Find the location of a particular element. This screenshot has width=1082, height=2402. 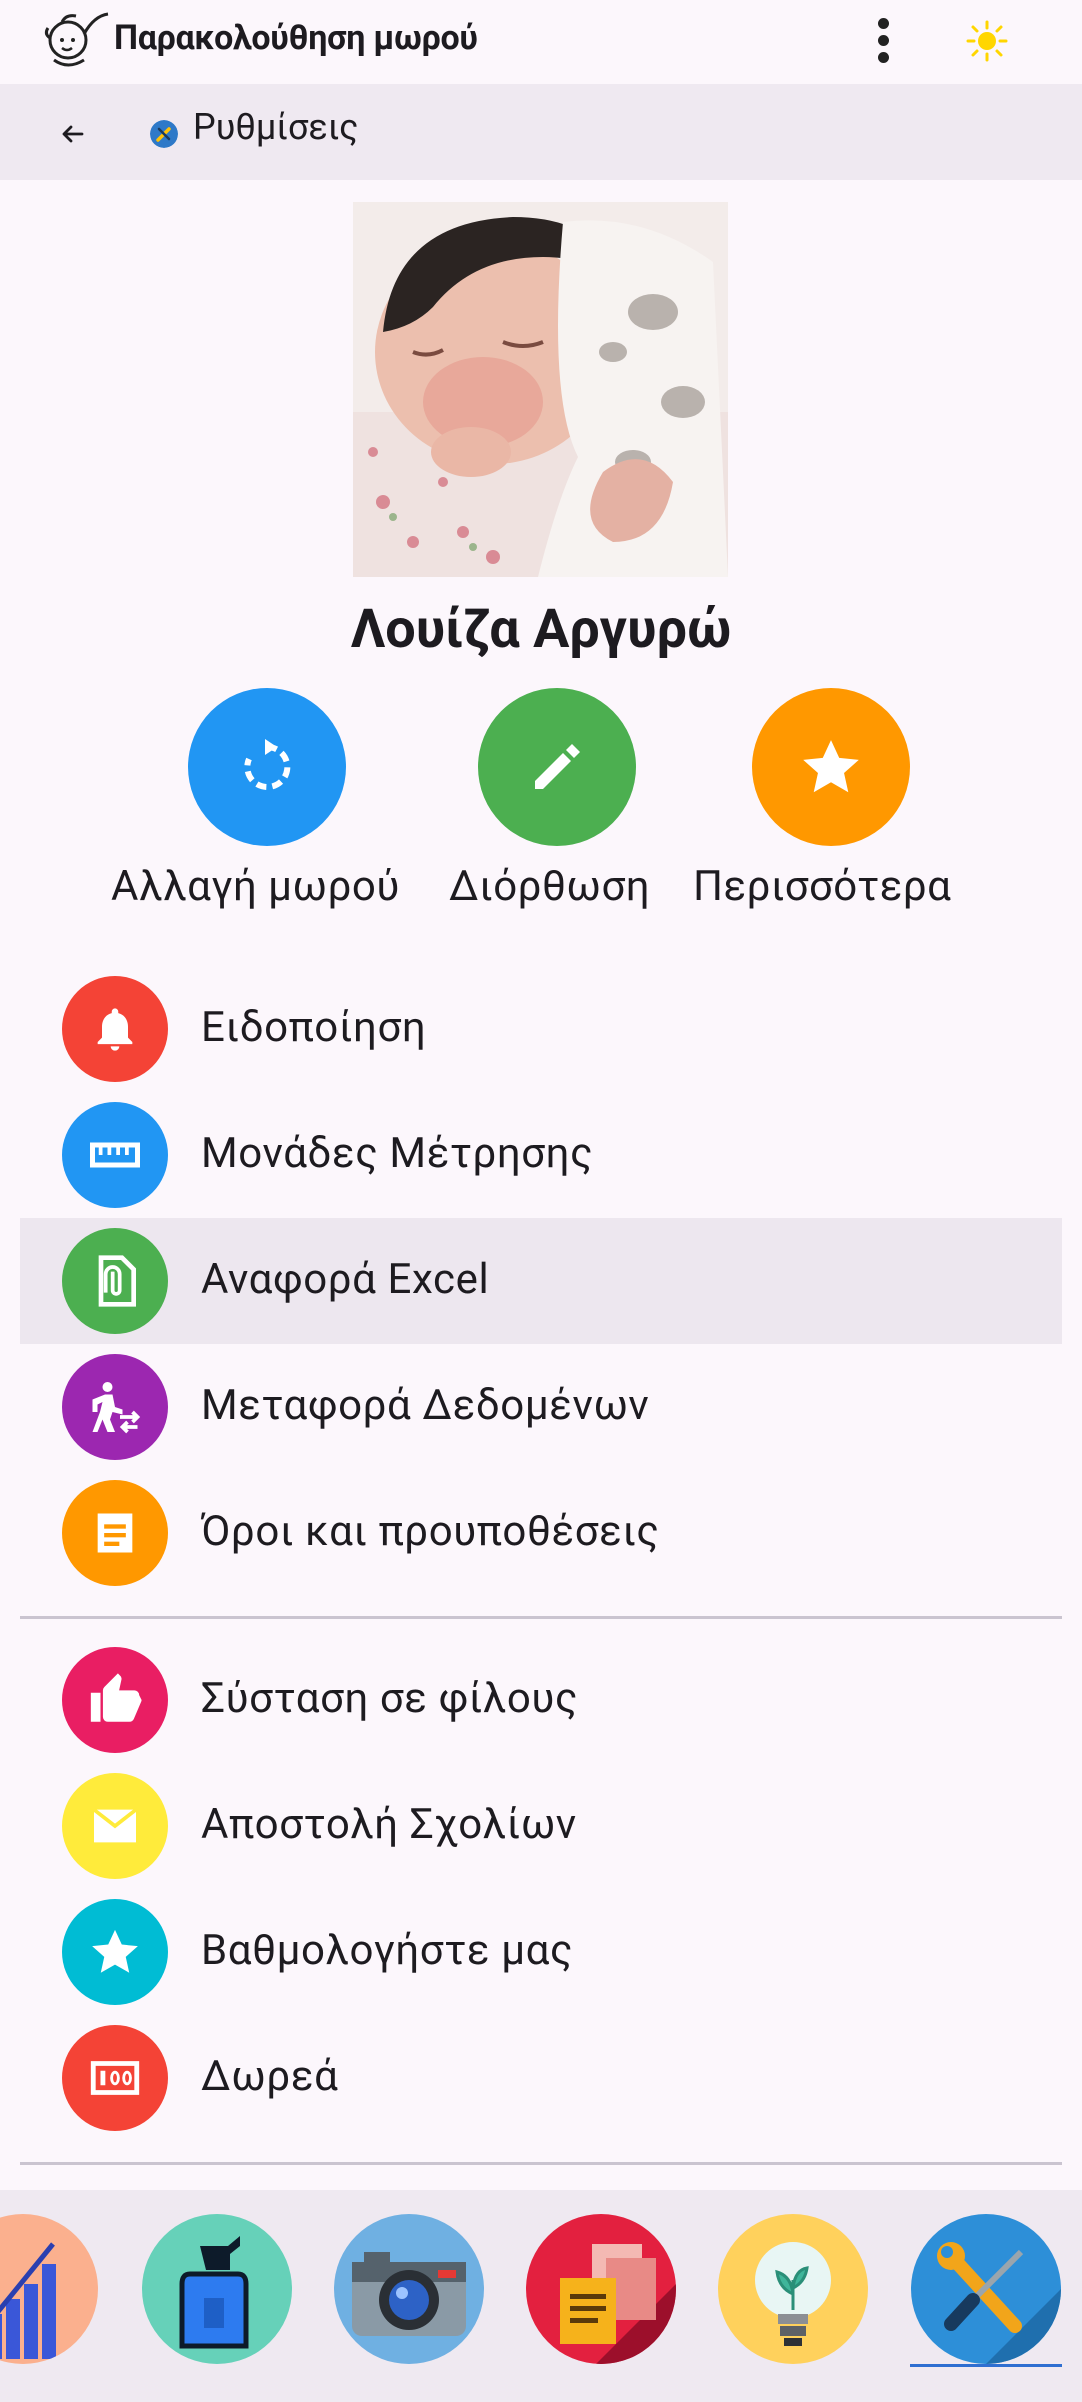

attachment-file-icon is located at coordinates (115, 1281).